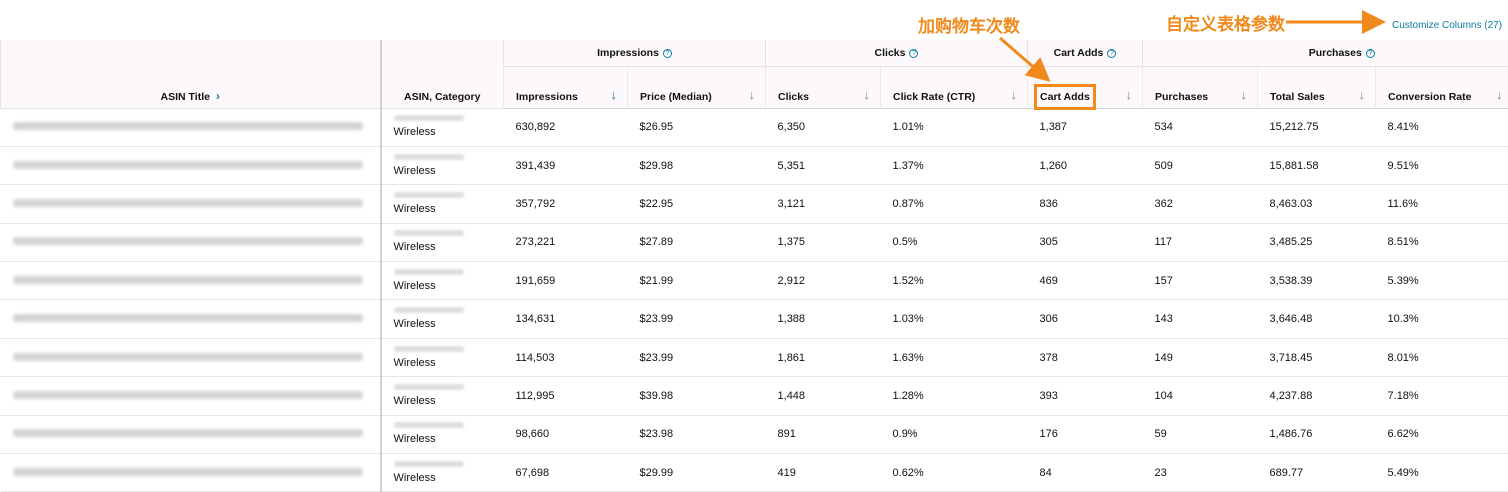 This screenshot has height=492, width=1508. What do you see at coordinates (696, 281) in the screenshot?
I see `cell-price: $21.99` at bounding box center [696, 281].